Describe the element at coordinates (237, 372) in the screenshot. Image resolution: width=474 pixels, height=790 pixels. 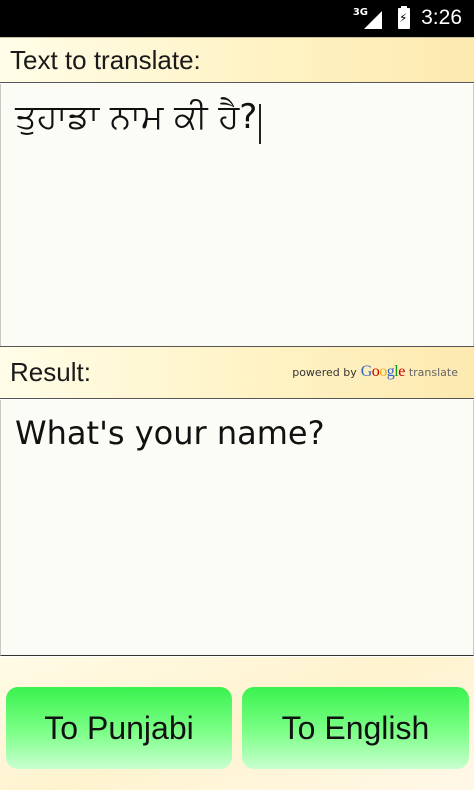
I see `result-header: Result: powered by Google translate` at that location.